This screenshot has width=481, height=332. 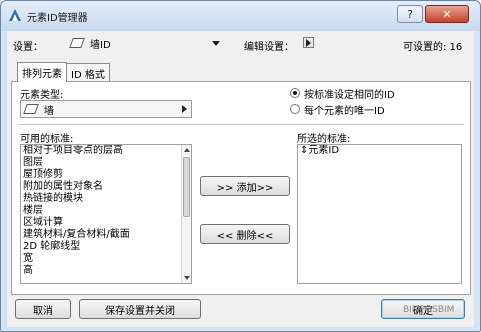 I want to click on cancel-button-label: 取消, so click(x=43, y=311).